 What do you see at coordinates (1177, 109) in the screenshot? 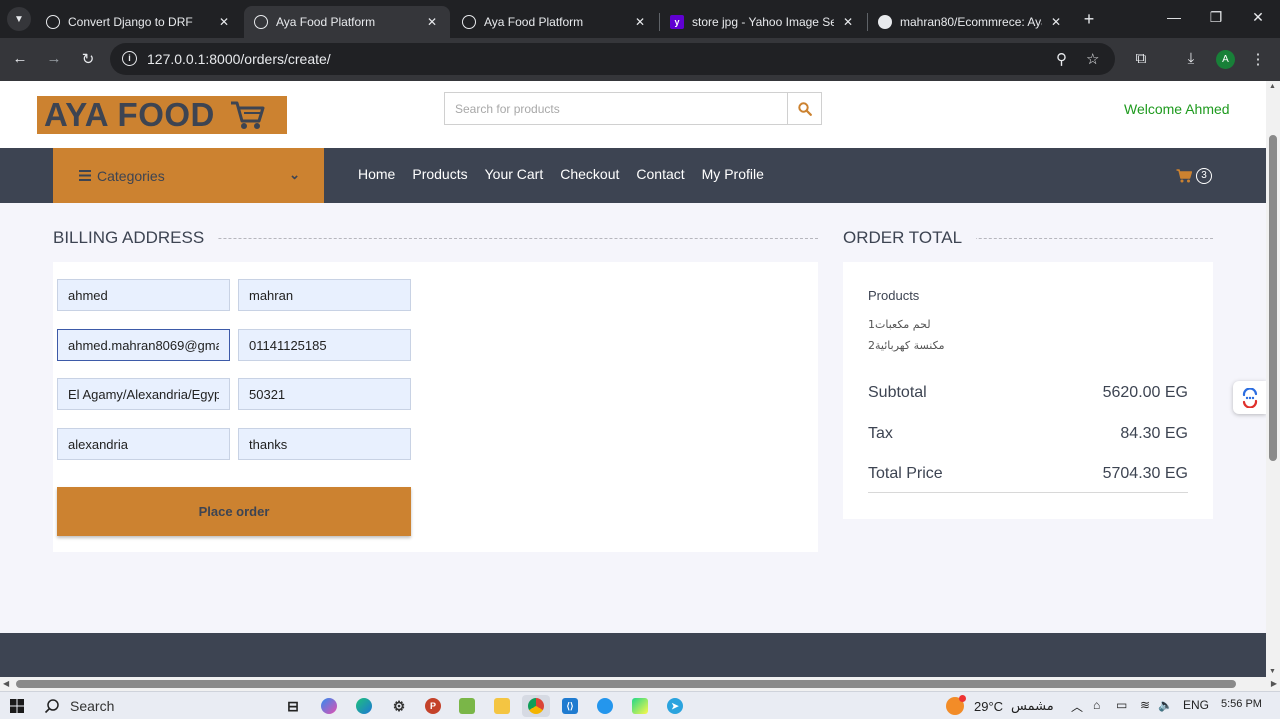
I see `welcome-message: Welcome Ahmed` at bounding box center [1177, 109].